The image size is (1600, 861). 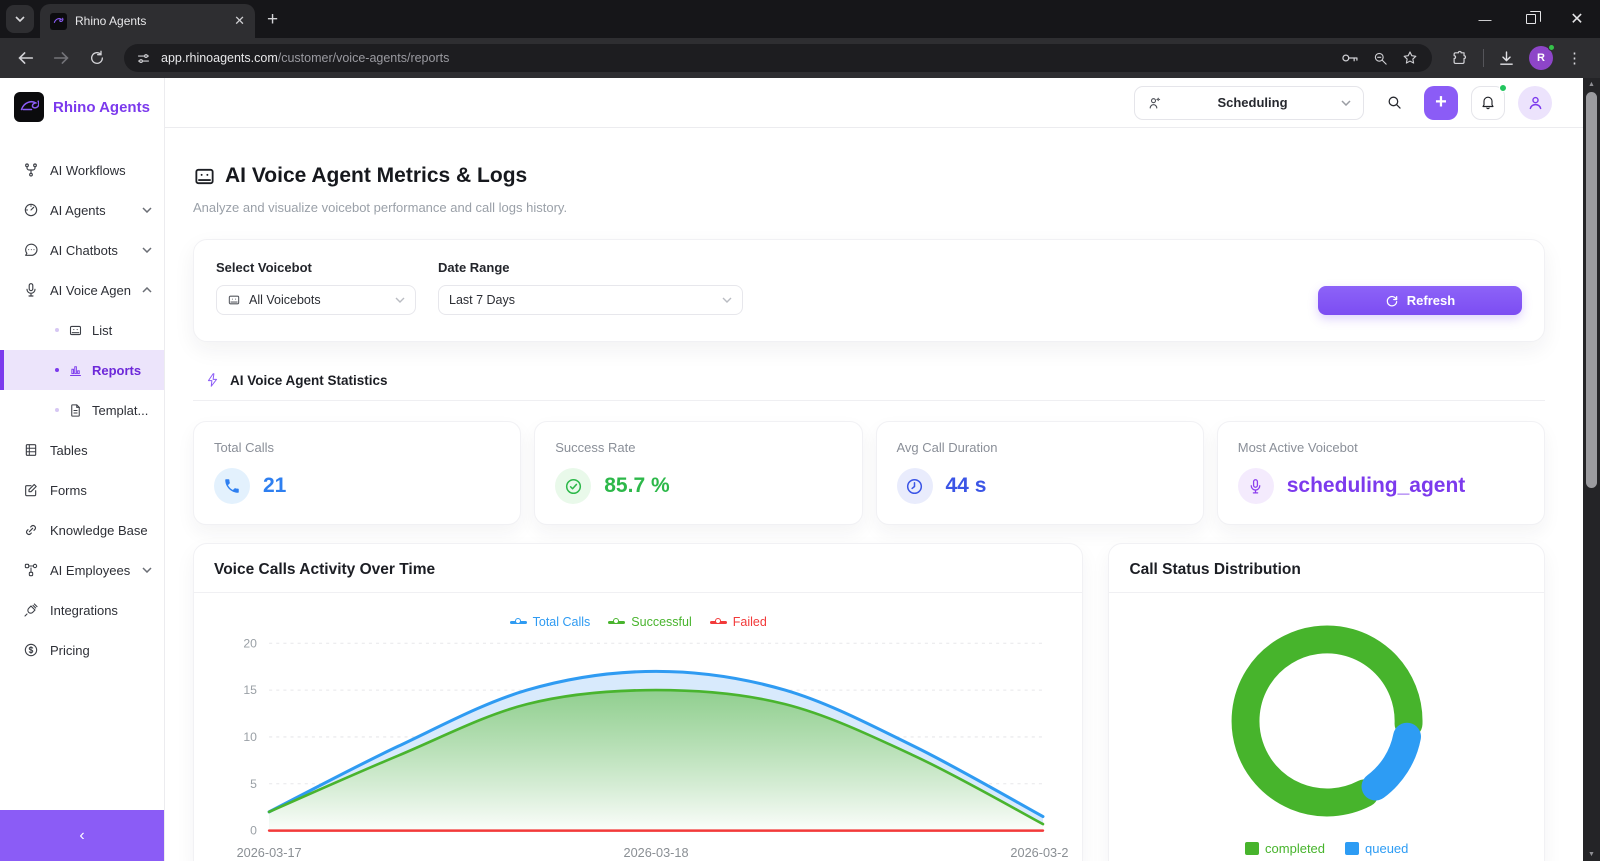 I want to click on clock-icon, so click(x=914, y=486).